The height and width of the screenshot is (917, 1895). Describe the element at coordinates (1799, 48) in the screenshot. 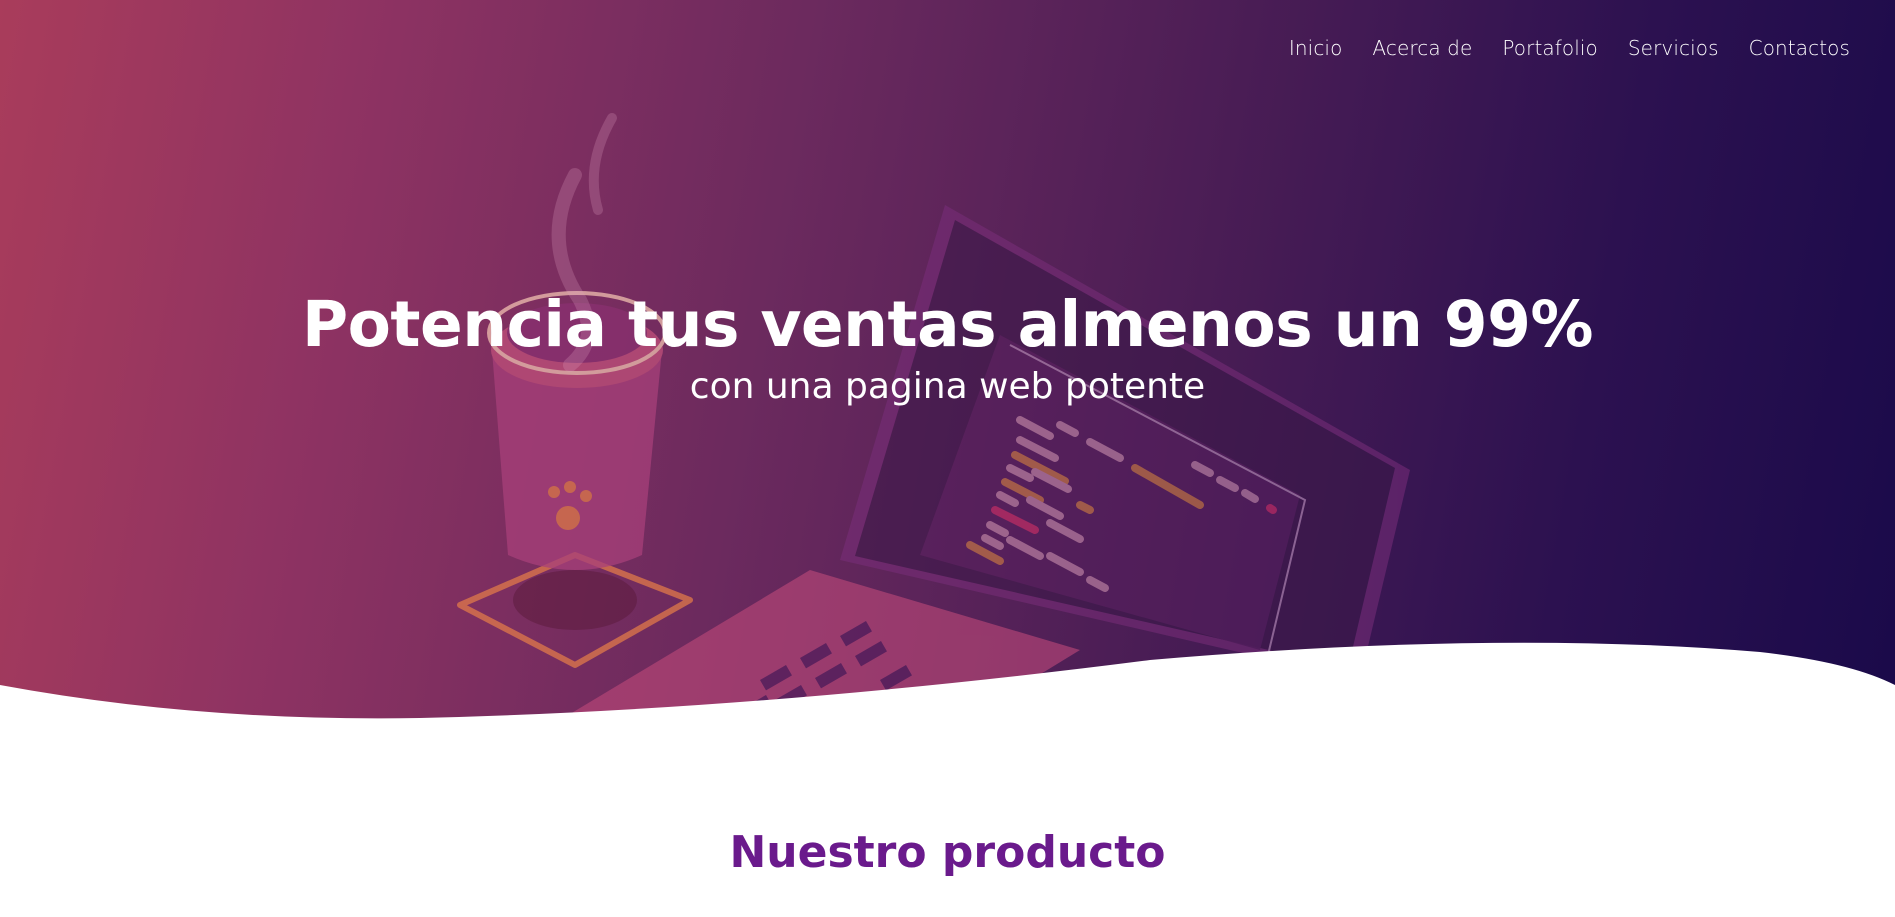

I see `nav-link-contactos: Contactos` at that location.